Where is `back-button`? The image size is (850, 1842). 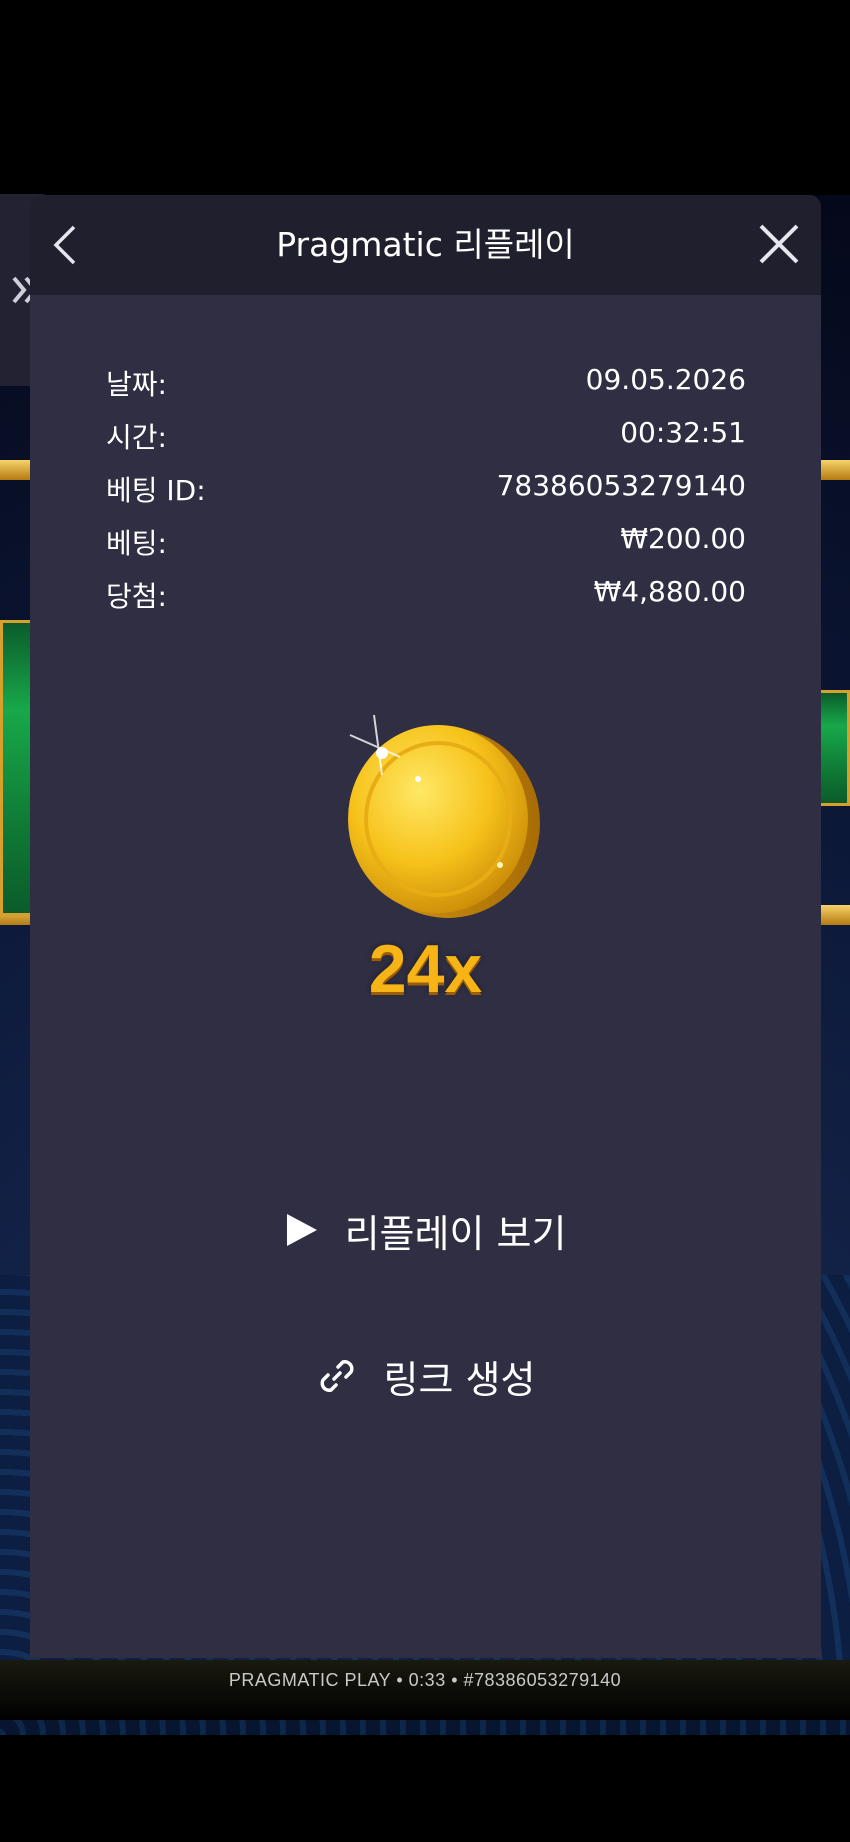
back-button is located at coordinates (66, 245).